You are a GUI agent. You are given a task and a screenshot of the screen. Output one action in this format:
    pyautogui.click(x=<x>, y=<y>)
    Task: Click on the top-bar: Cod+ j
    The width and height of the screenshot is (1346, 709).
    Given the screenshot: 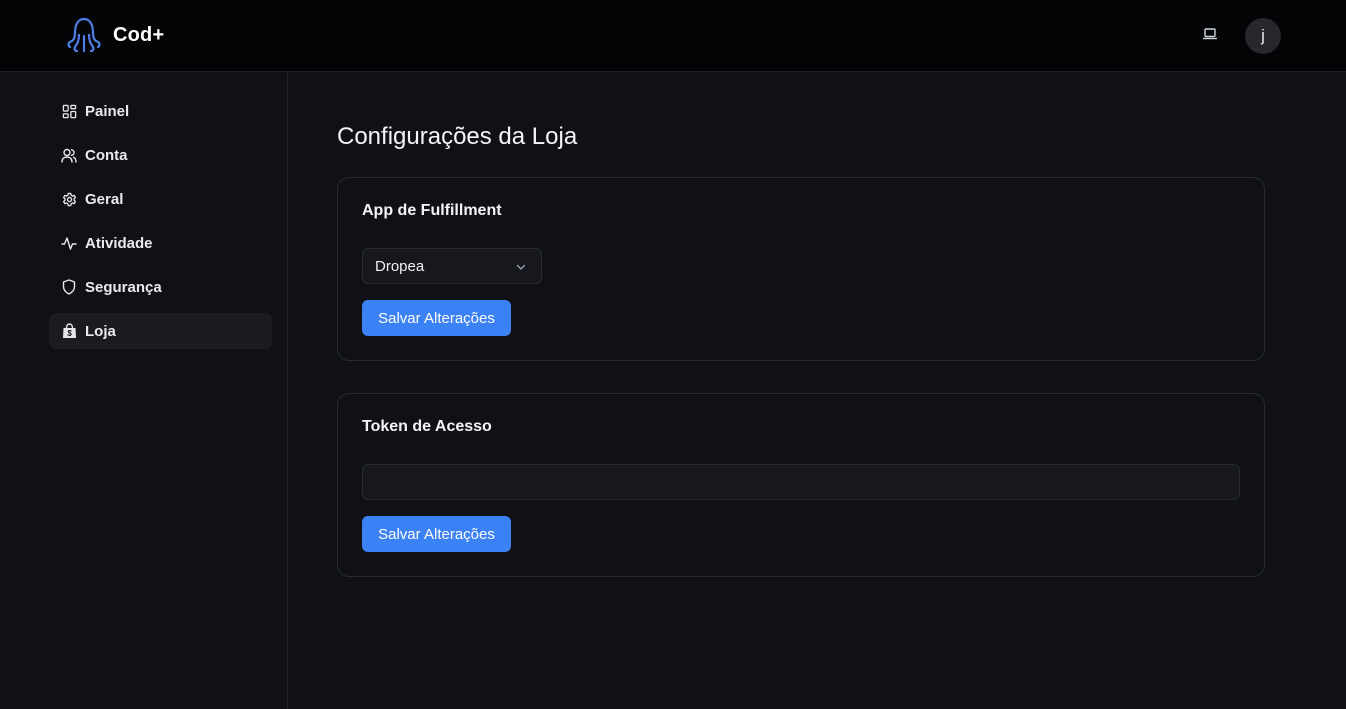 What is the action you would take?
    pyautogui.click(x=673, y=36)
    